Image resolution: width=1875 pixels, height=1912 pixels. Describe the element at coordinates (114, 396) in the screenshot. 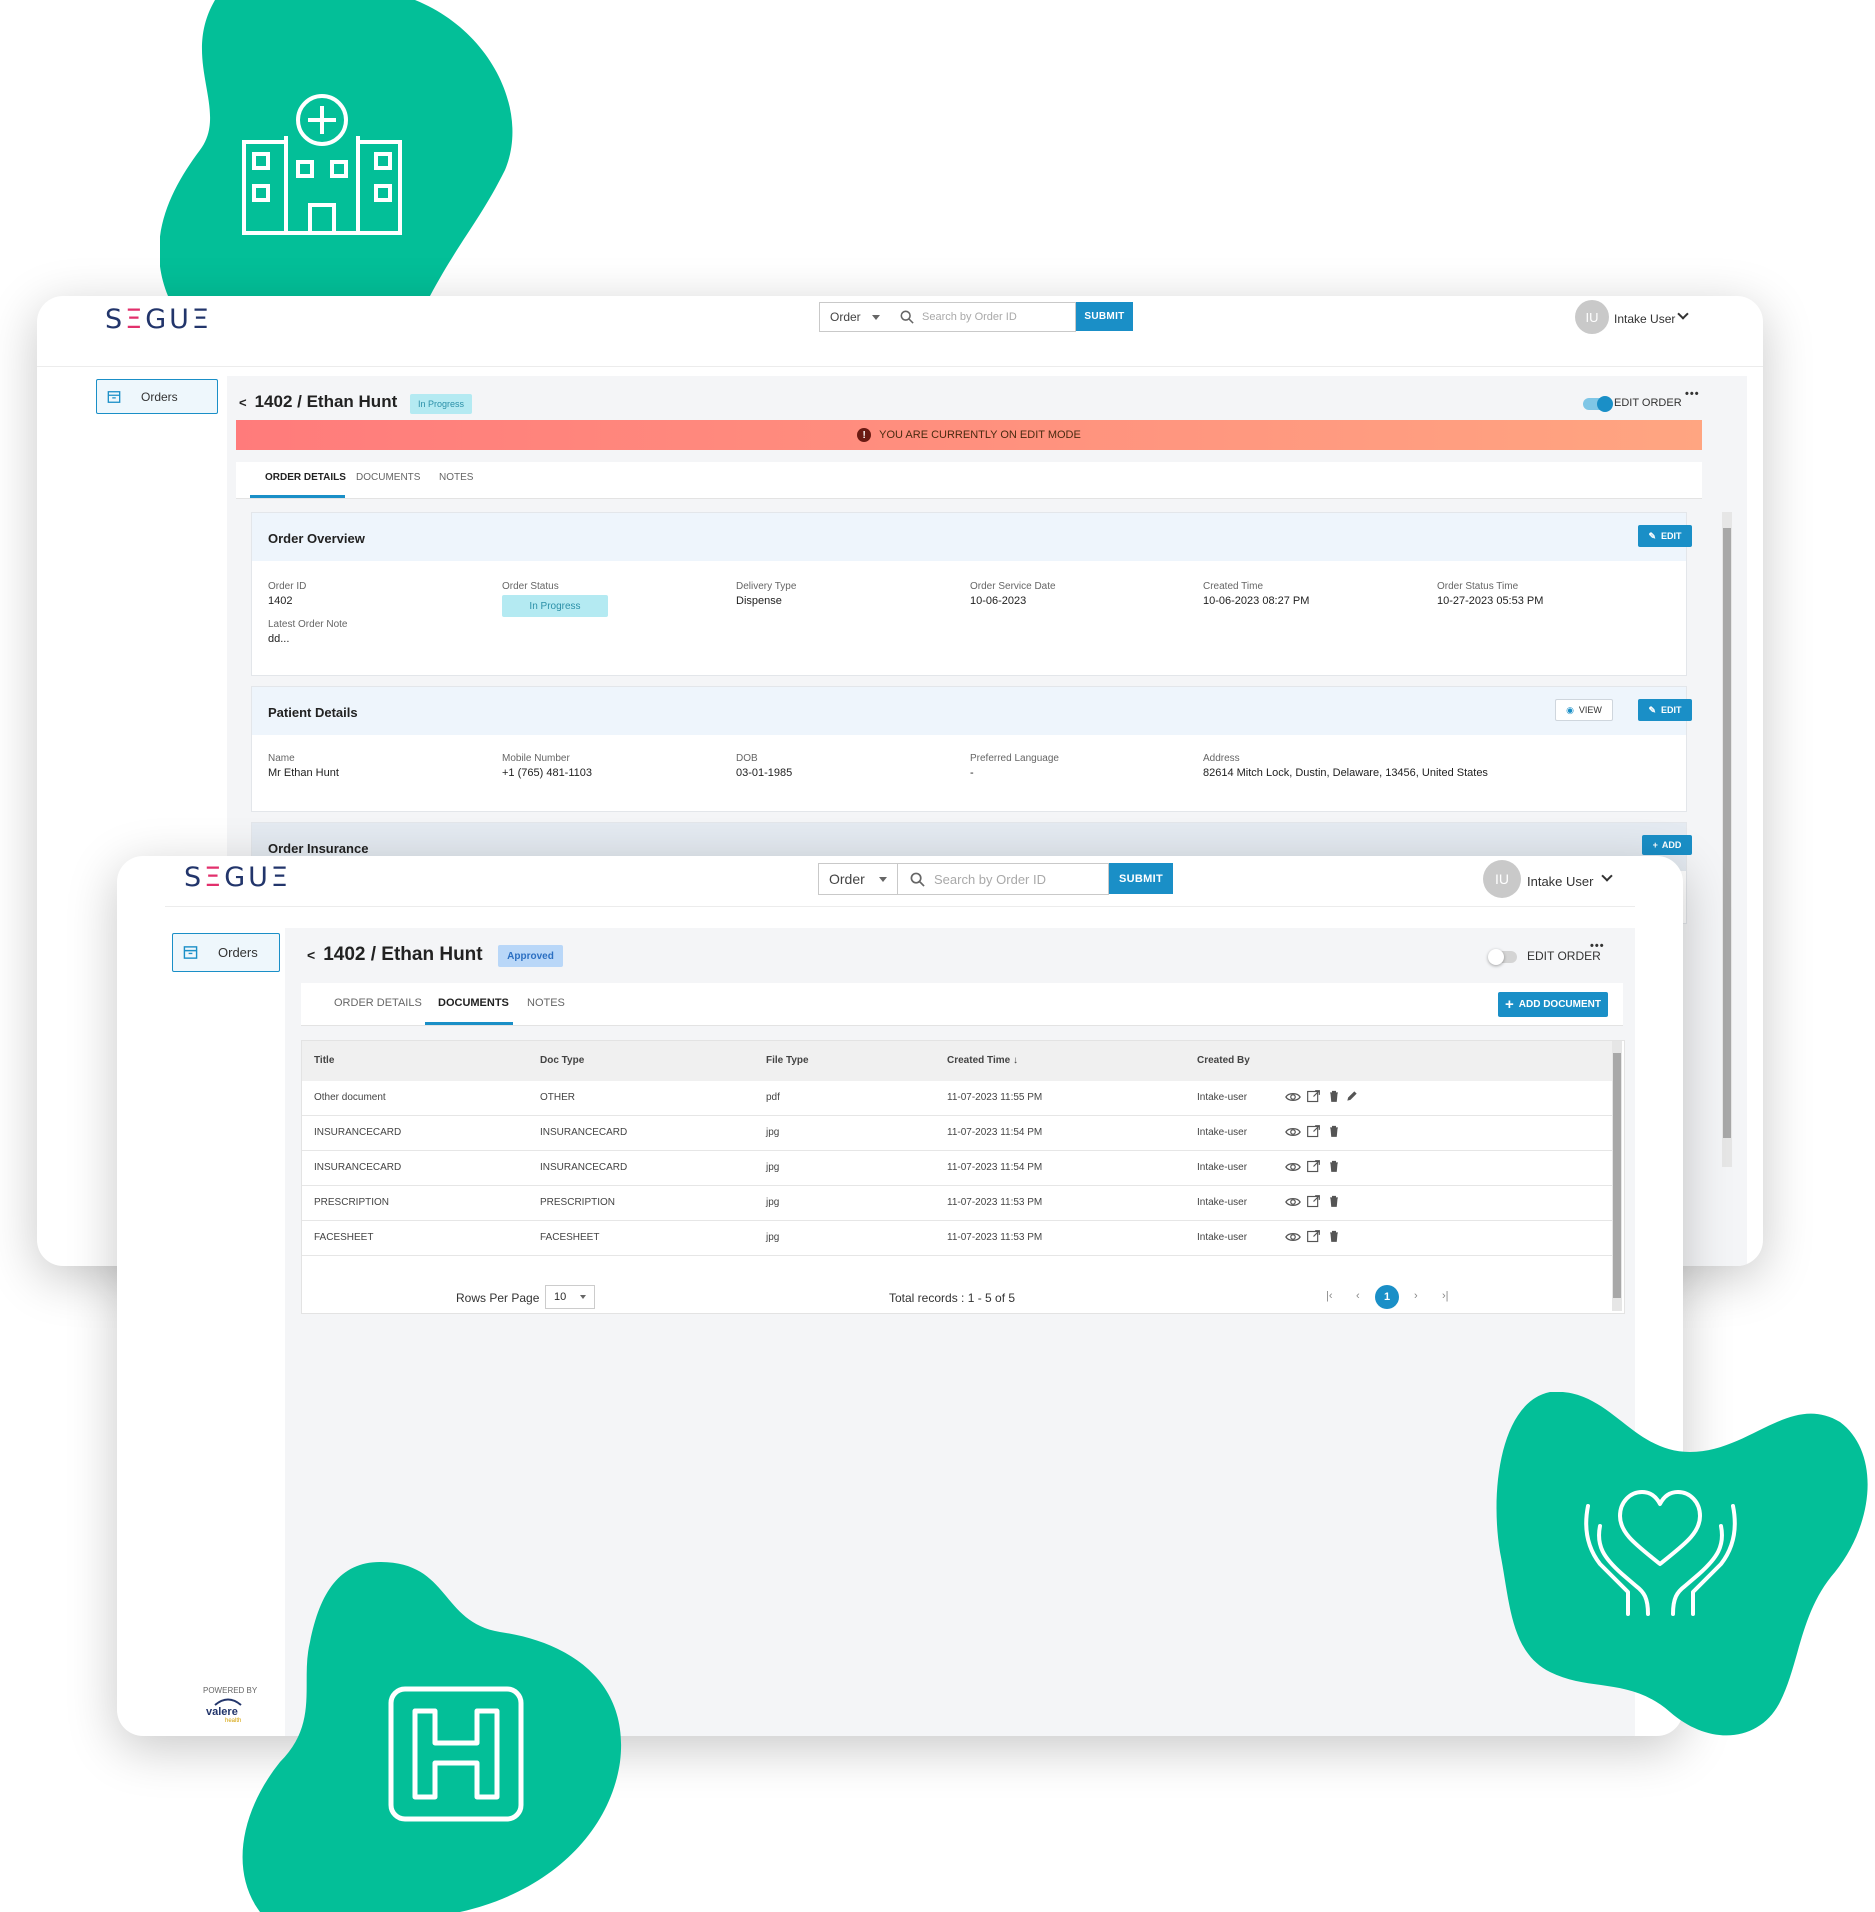

I see `archive-icon` at that location.